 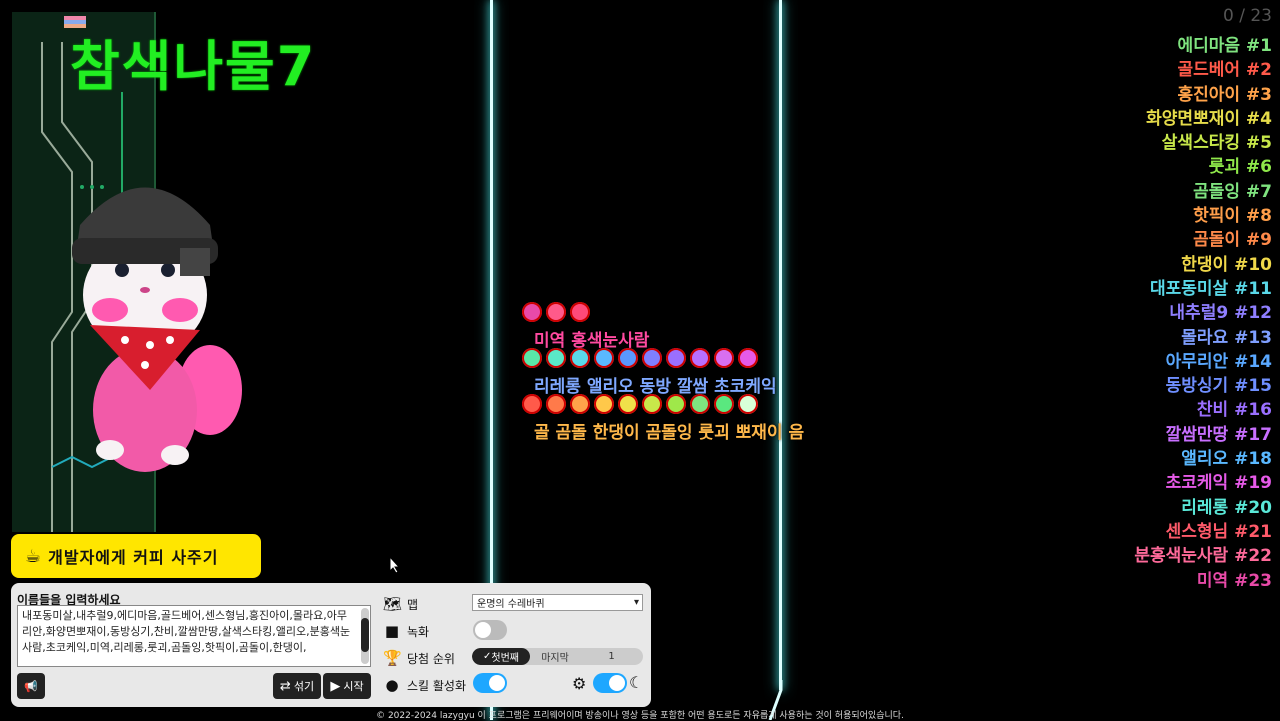 What do you see at coordinates (1226, 337) in the screenshot?
I see `ranking-item: 몰라요 #13` at bounding box center [1226, 337].